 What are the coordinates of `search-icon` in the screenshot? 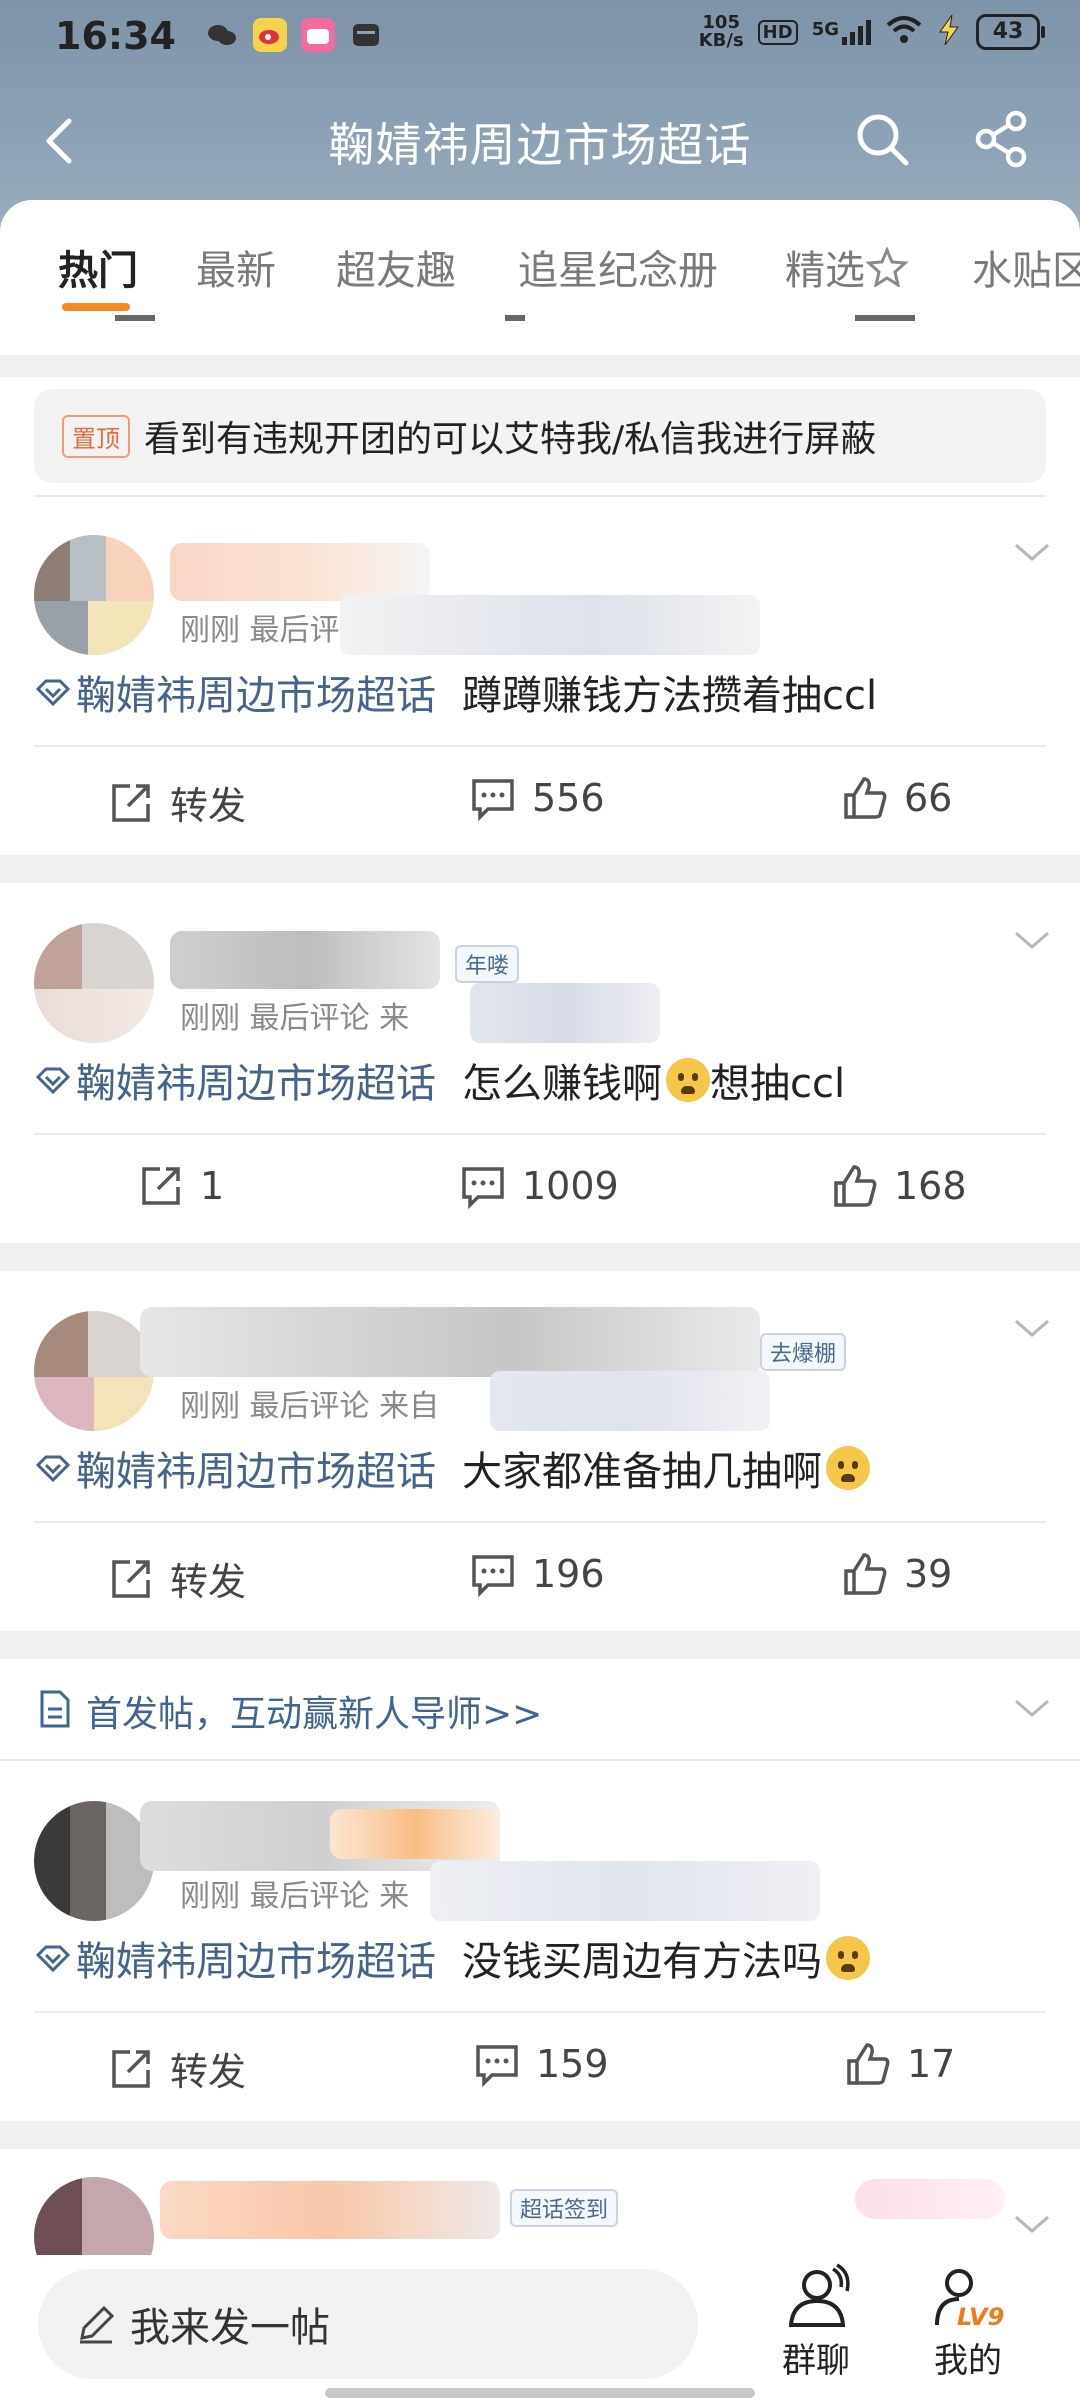 It's located at (882, 139).